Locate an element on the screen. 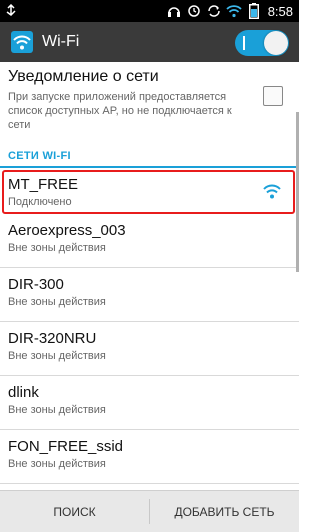 This screenshot has height=532, width=320. alarm-icon is located at coordinates (194, 11).